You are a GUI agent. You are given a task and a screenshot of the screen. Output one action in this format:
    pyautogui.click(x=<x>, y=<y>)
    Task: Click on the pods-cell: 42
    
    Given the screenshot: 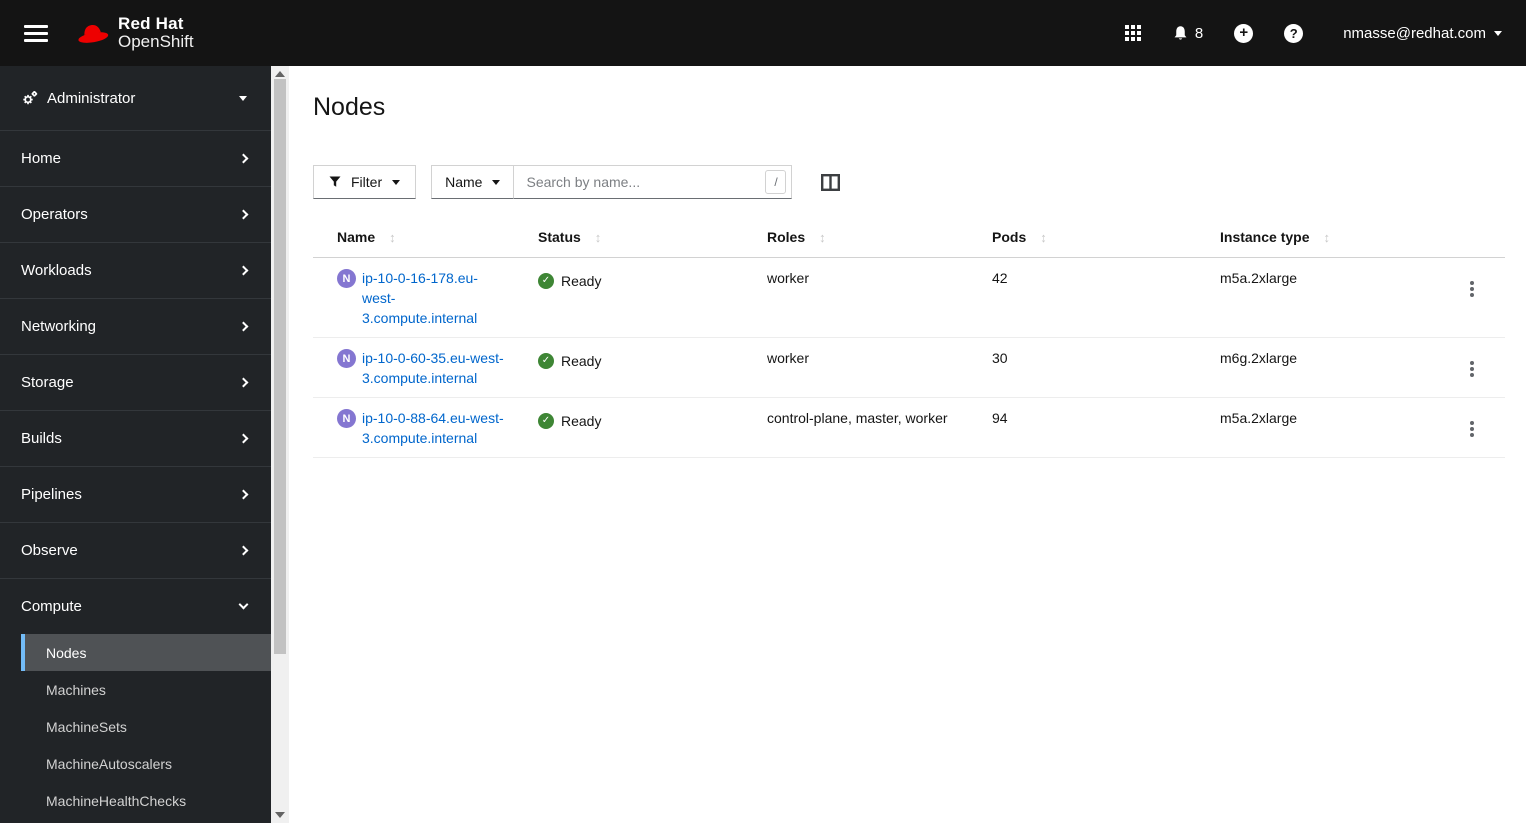 What is the action you would take?
    pyautogui.click(x=1090, y=297)
    